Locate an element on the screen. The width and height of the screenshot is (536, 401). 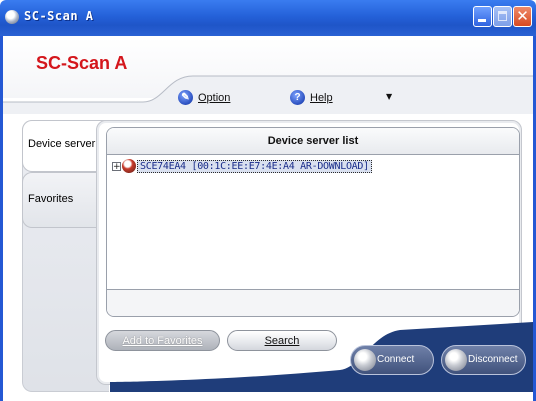
menu-option: ✎ Option is located at coordinates (204, 97).